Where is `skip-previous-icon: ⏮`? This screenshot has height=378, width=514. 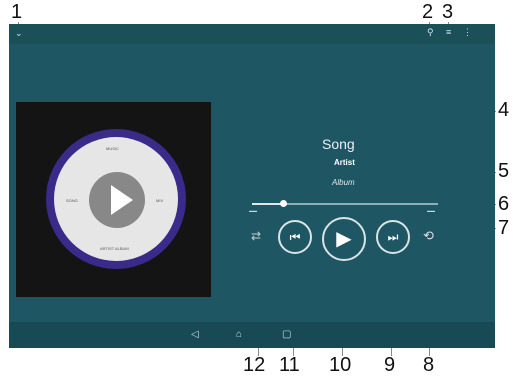
skip-previous-icon: ⏮ is located at coordinates (295, 237).